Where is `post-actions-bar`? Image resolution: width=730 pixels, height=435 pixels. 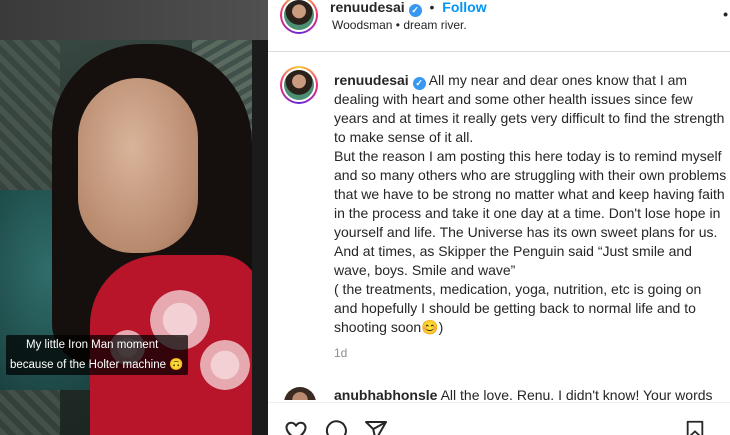 post-actions-bar is located at coordinates (499, 418).